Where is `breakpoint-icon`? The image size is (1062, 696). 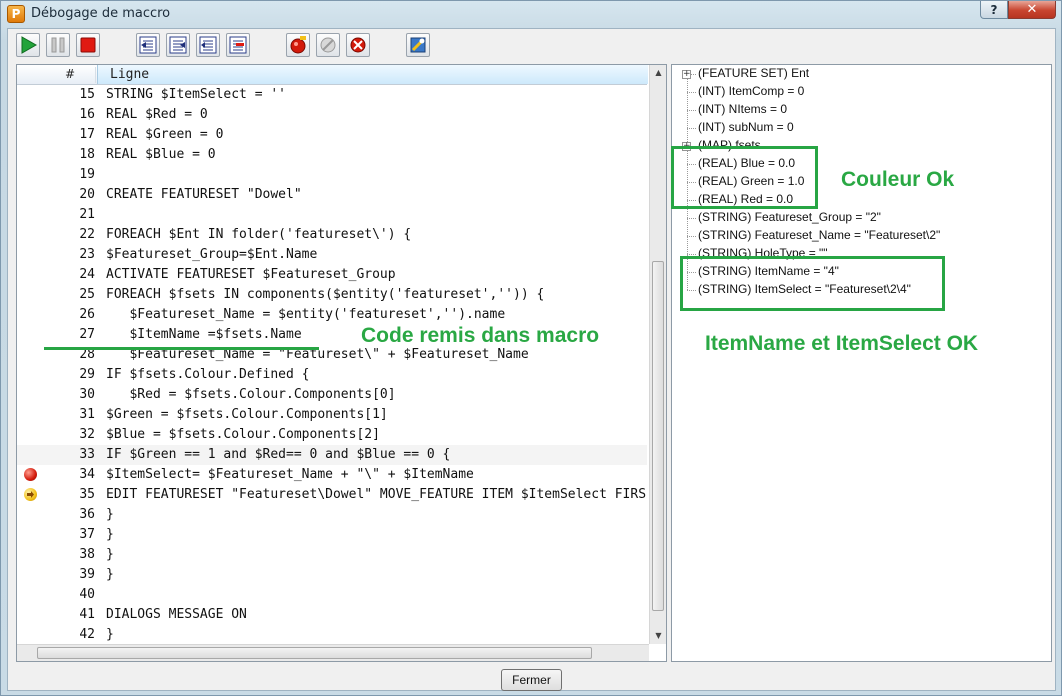 breakpoint-icon is located at coordinates (30, 474).